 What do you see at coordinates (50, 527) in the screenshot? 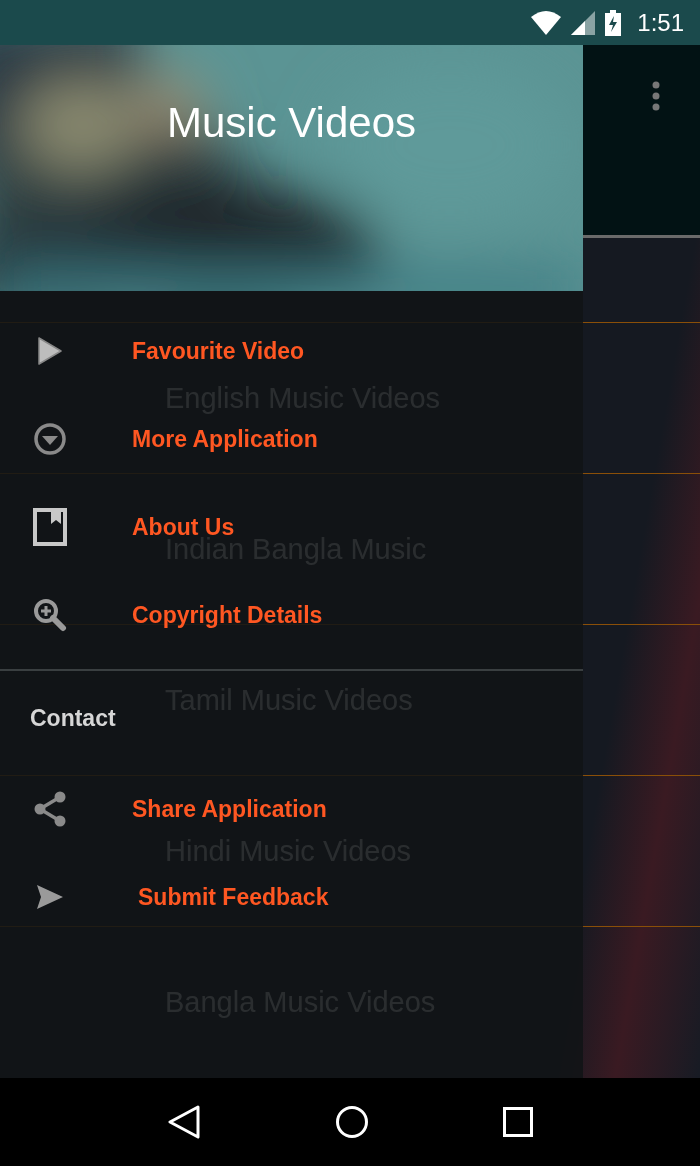
I see `bookmark-icon` at bounding box center [50, 527].